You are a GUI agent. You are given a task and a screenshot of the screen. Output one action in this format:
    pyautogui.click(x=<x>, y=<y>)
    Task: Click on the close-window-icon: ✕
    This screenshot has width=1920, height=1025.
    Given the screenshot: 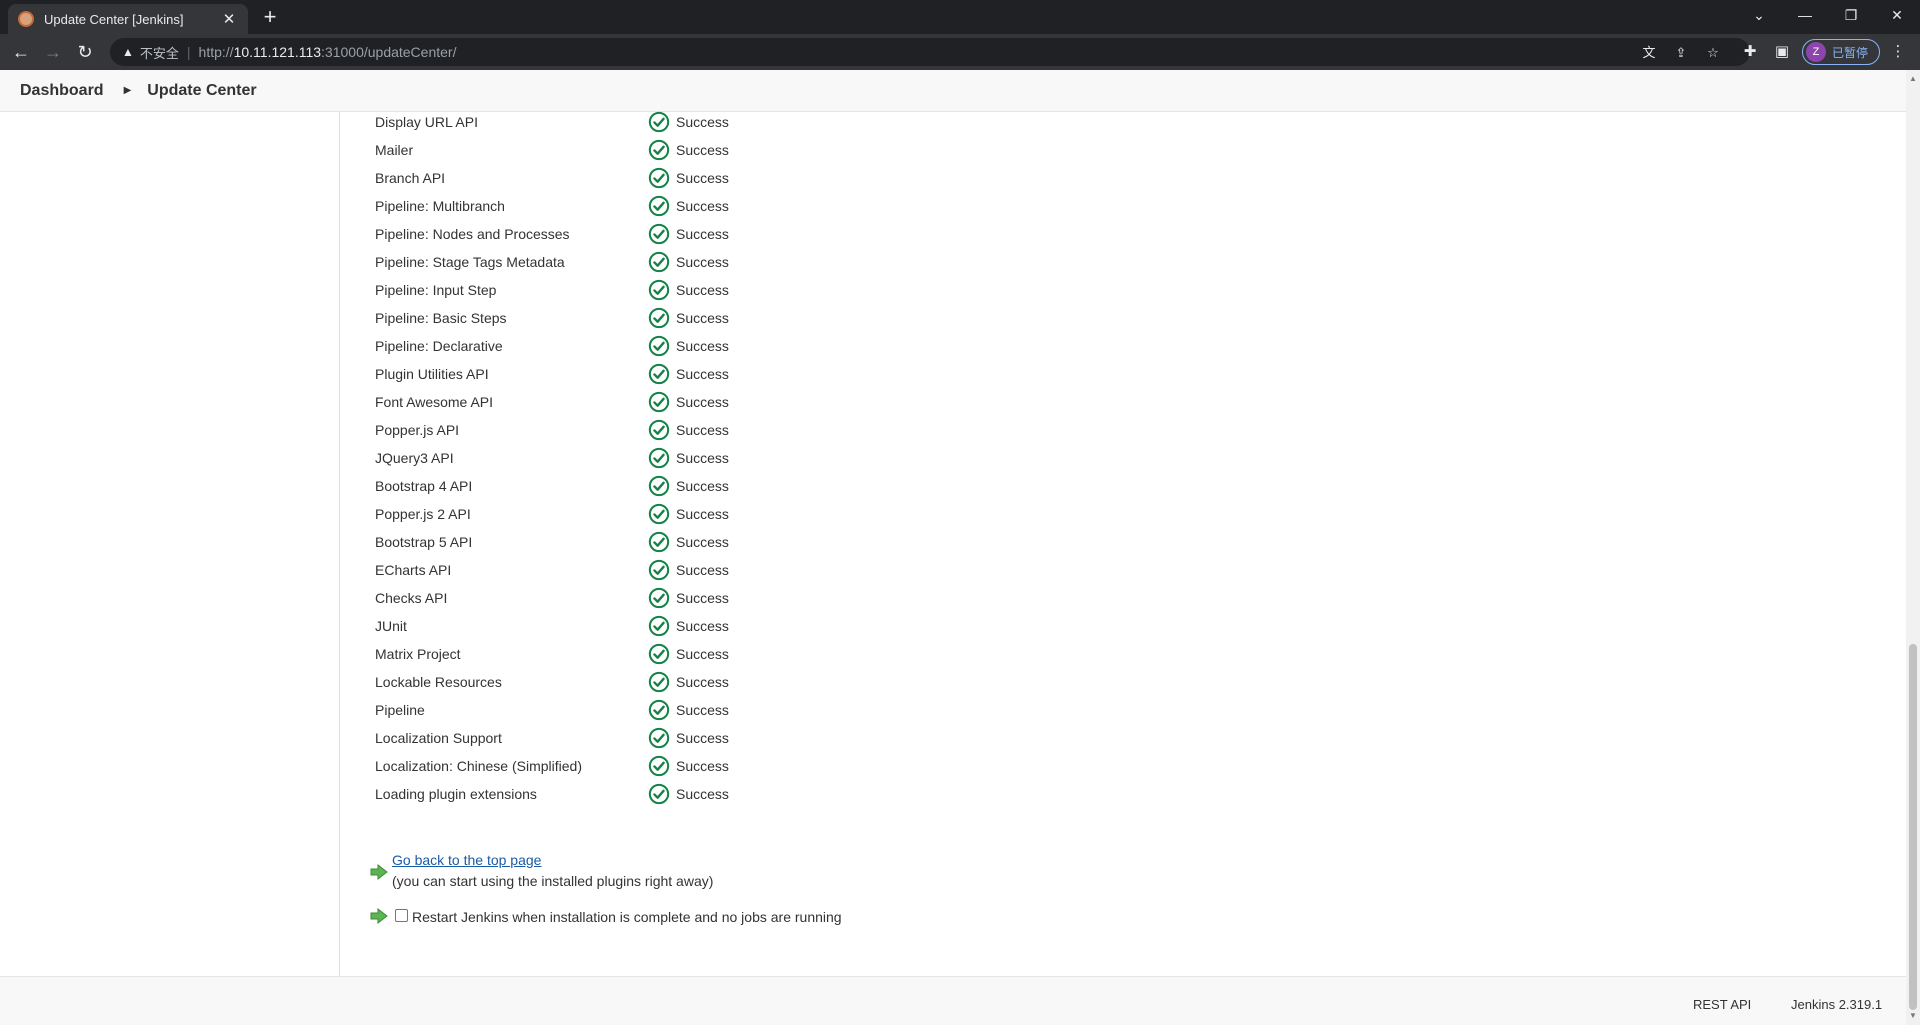 What is the action you would take?
    pyautogui.click(x=1897, y=15)
    